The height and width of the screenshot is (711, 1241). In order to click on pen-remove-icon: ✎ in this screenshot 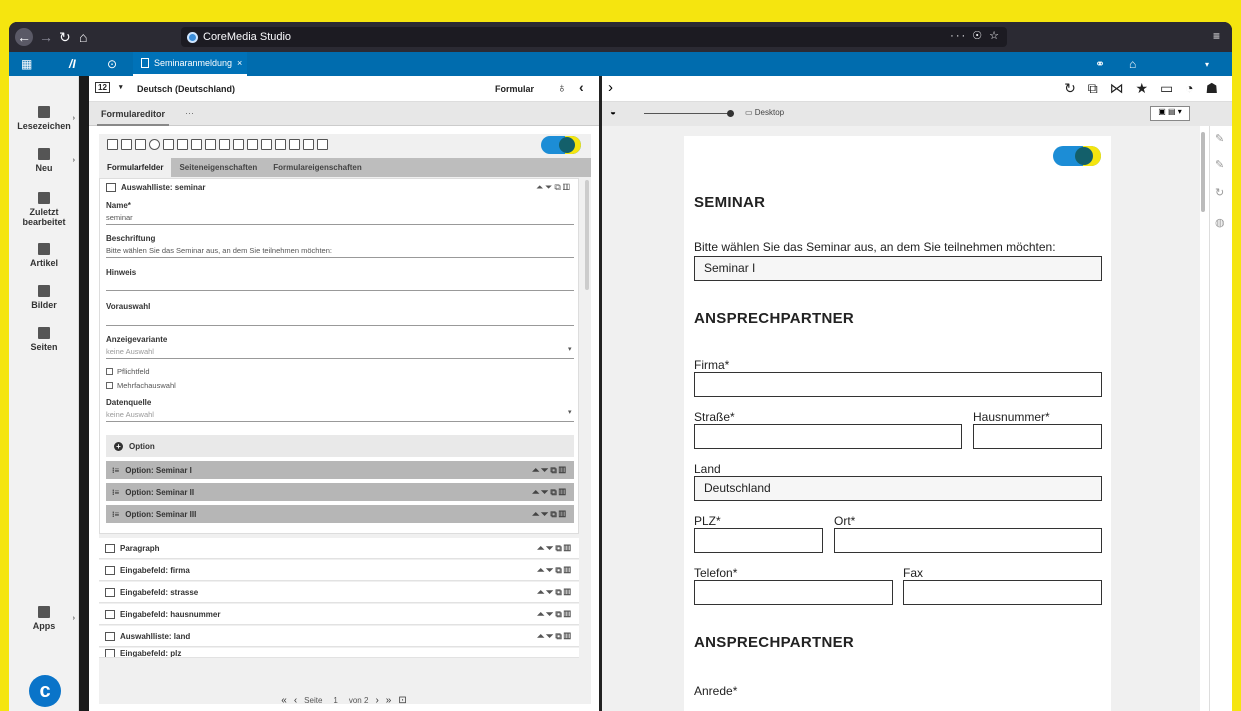, I will do `click(1219, 164)`.